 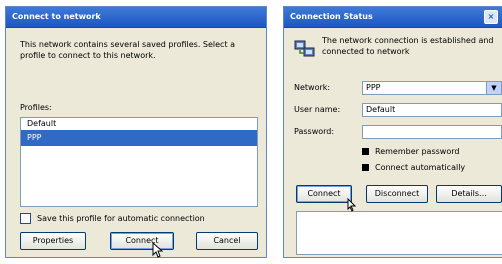 I want to click on network-dropdown: PPP ▼, so click(x=432, y=88).